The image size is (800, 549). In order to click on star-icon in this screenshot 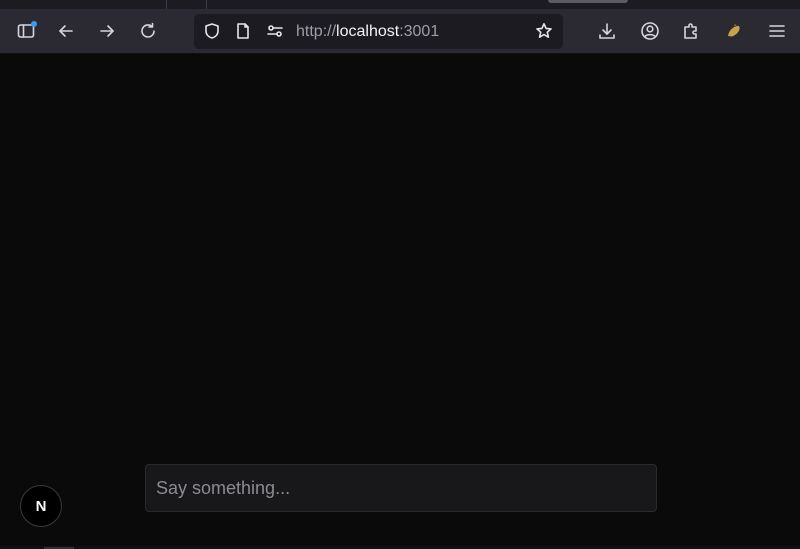, I will do `click(544, 30)`.